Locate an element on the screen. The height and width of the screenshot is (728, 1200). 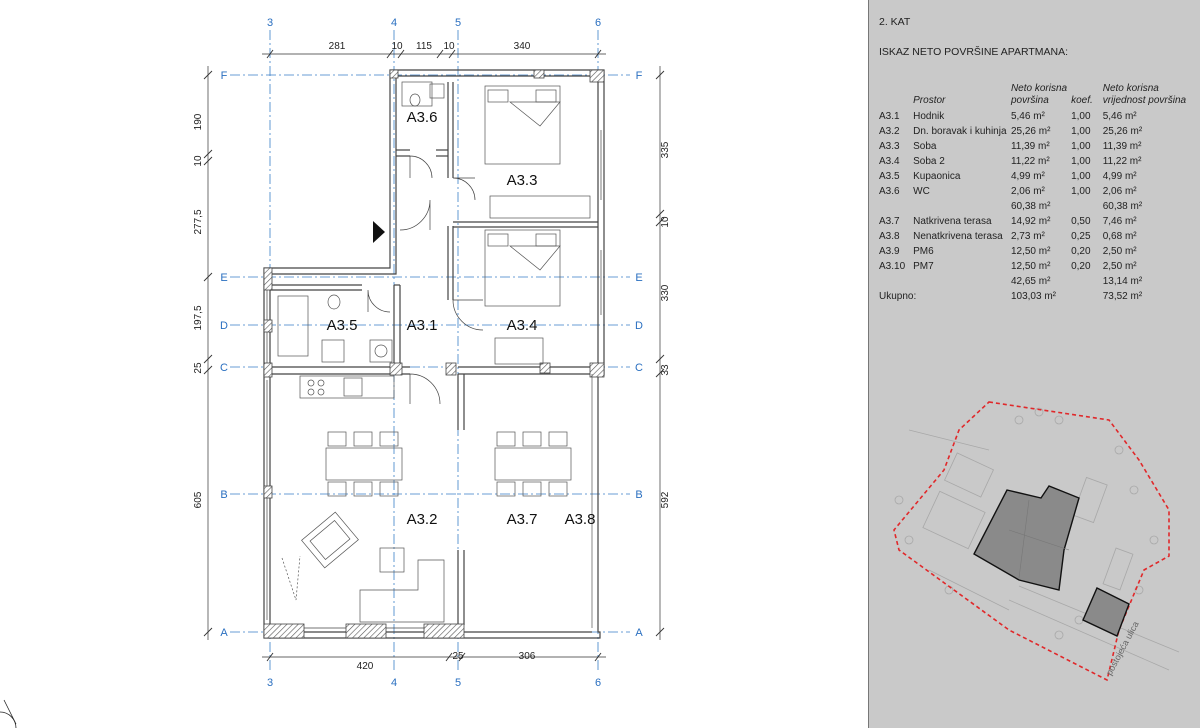
room-area: 2,06 m² is located at coordinates (1027, 191).